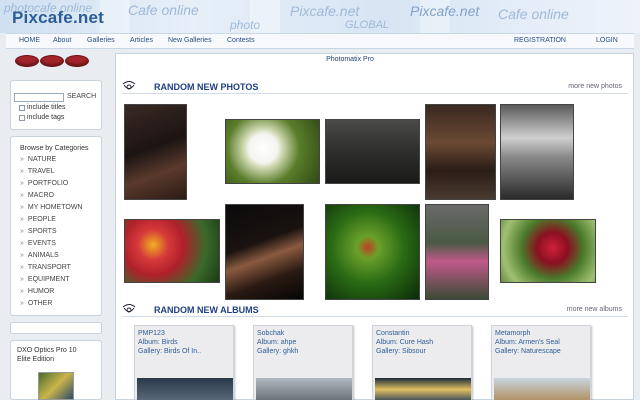 The height and width of the screenshot is (400, 640). I want to click on nav-contests: Contests, so click(241, 40).